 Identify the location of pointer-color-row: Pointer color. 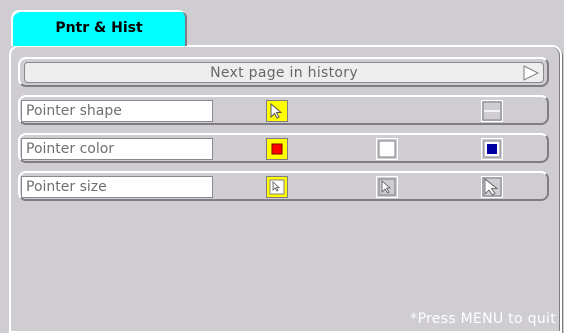
(283, 148).